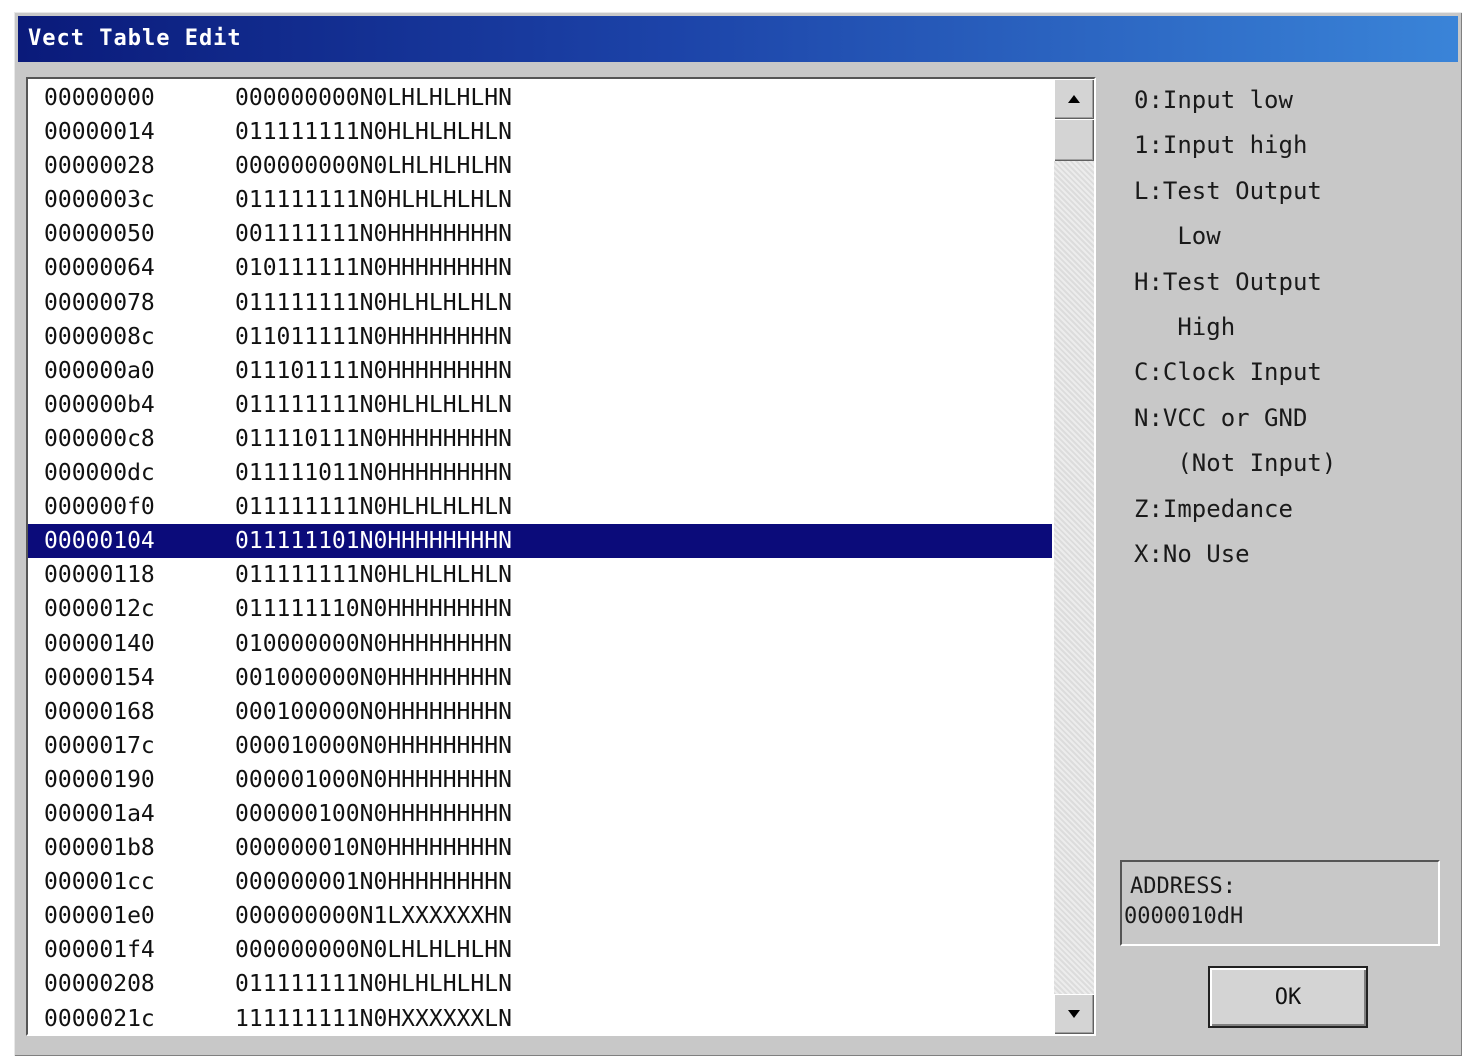 This screenshot has height=1059, width=1465. Describe the element at coordinates (99, 1018) in the screenshot. I see `row-address: 0000021c` at that location.